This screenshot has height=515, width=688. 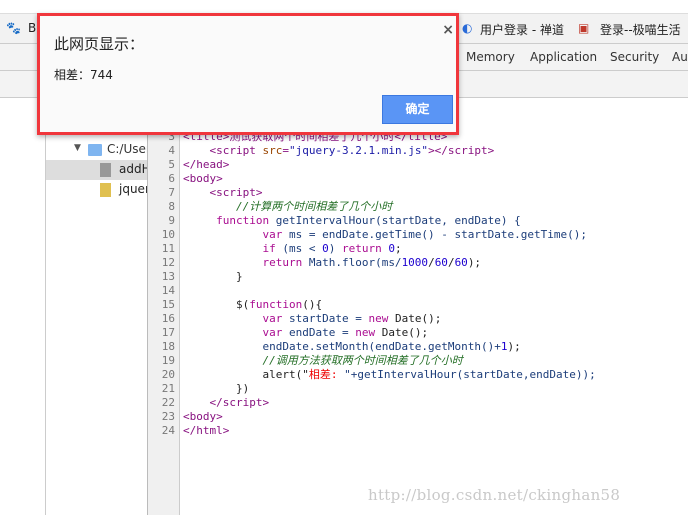 What do you see at coordinates (168, 347) in the screenshot?
I see `line-number: 18` at bounding box center [168, 347].